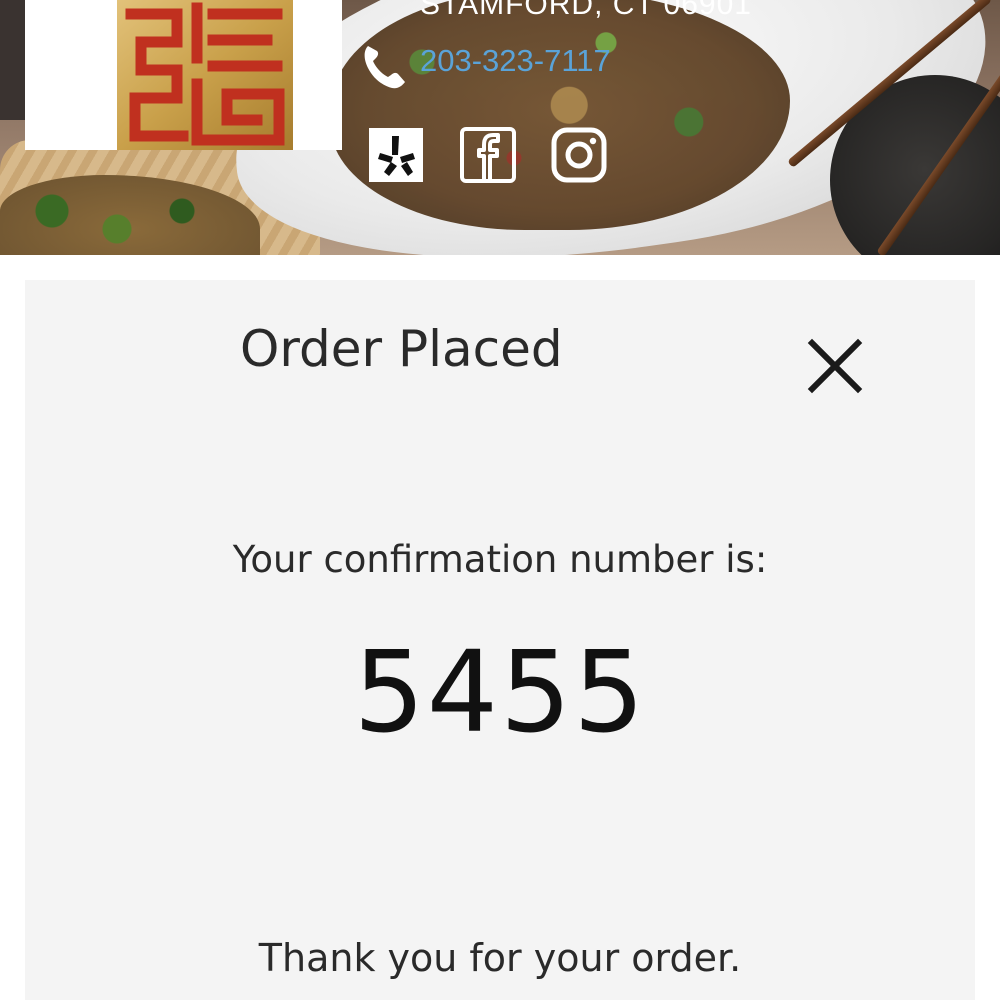 This screenshot has width=1000, height=1000. I want to click on phone-link: 203-323-7117, so click(515, 61).